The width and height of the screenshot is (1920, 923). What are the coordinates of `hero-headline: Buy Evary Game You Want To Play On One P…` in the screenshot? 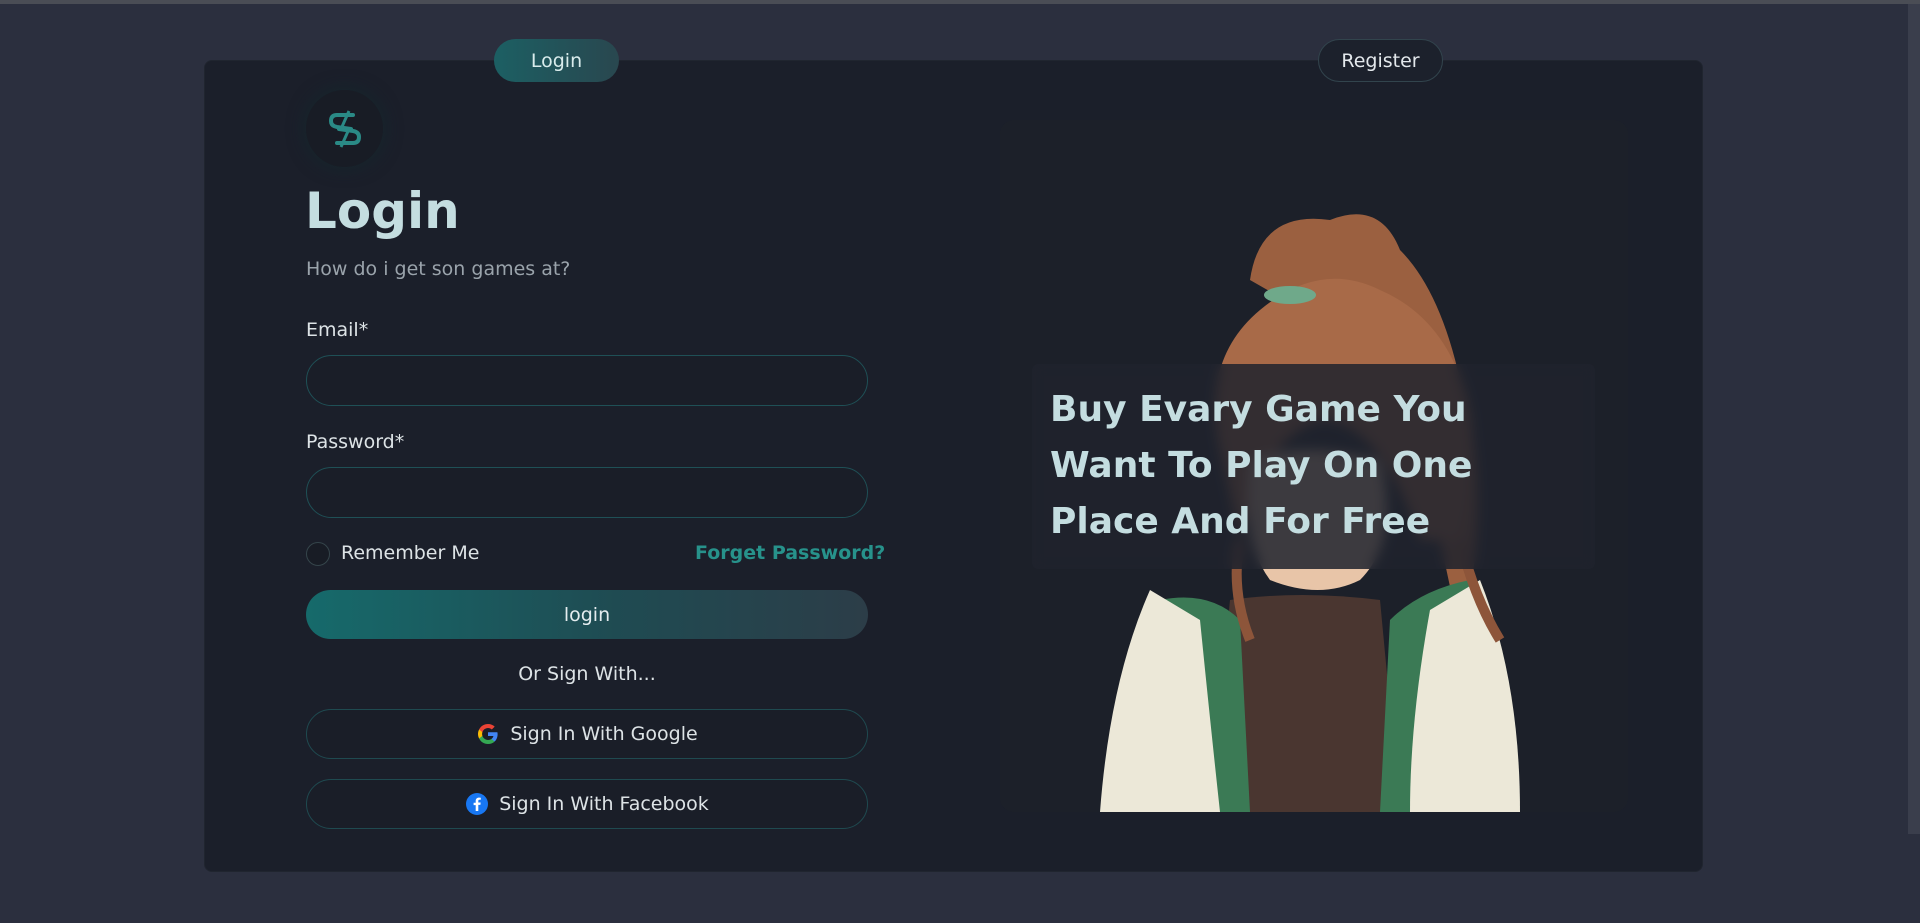 It's located at (1261, 465).